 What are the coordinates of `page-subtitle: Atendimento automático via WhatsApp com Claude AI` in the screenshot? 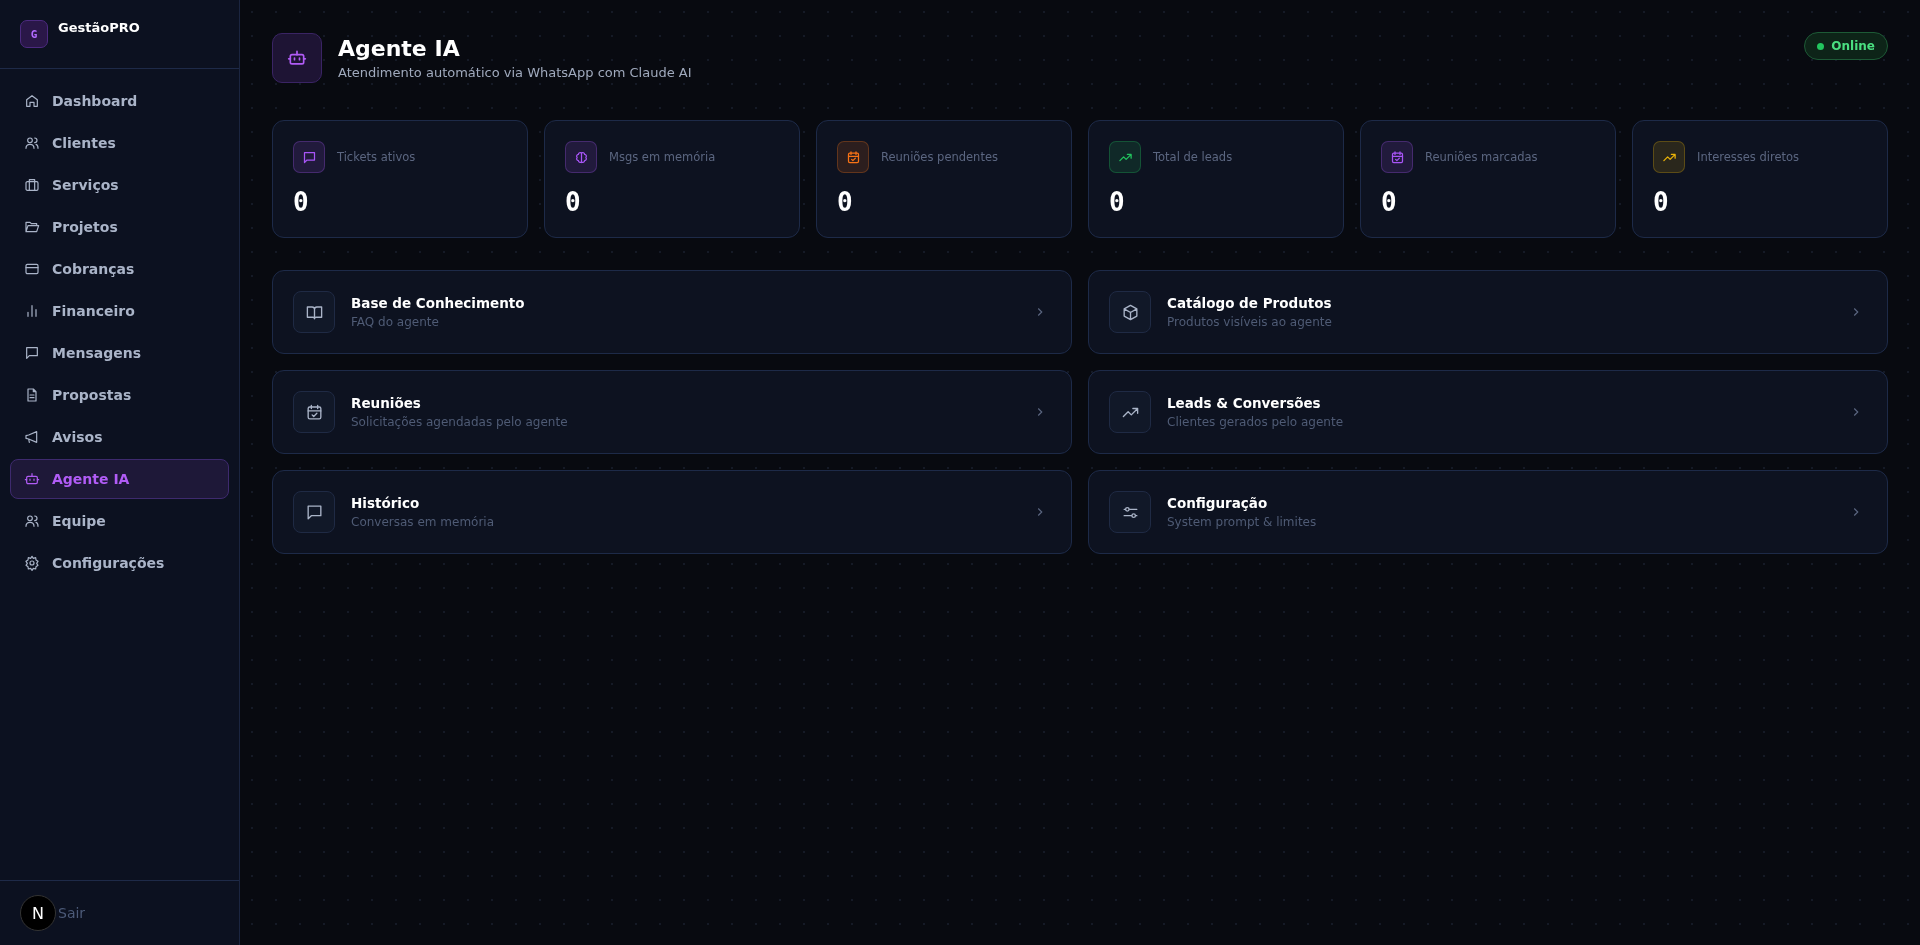 It's located at (515, 72).